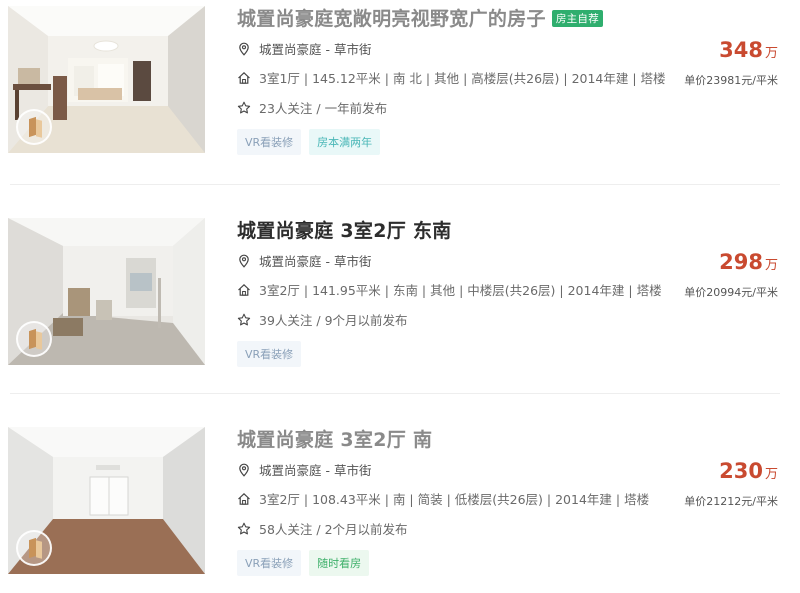  What do you see at coordinates (741, 471) in the screenshot?
I see `price-number: 230` at bounding box center [741, 471].